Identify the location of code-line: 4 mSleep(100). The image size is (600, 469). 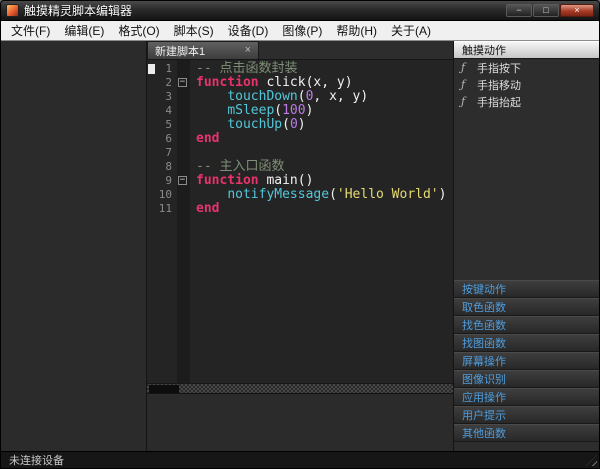
(300, 111).